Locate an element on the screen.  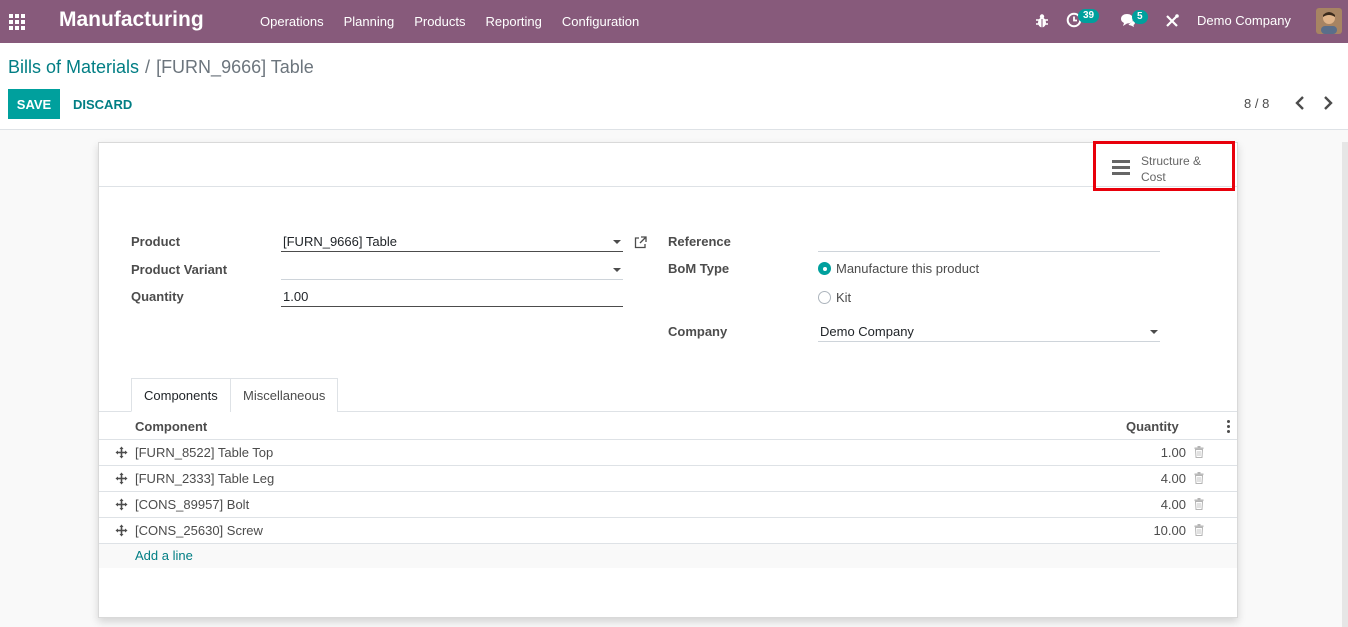
component-quantity: 1.00 is located at coordinates (1173, 452).